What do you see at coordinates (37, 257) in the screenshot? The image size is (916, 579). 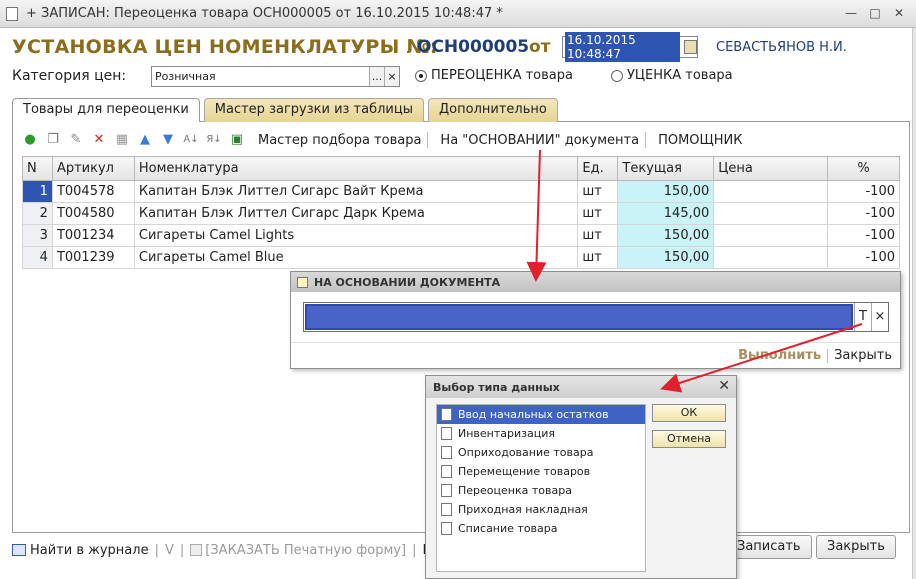 I see `cell-n: 4` at bounding box center [37, 257].